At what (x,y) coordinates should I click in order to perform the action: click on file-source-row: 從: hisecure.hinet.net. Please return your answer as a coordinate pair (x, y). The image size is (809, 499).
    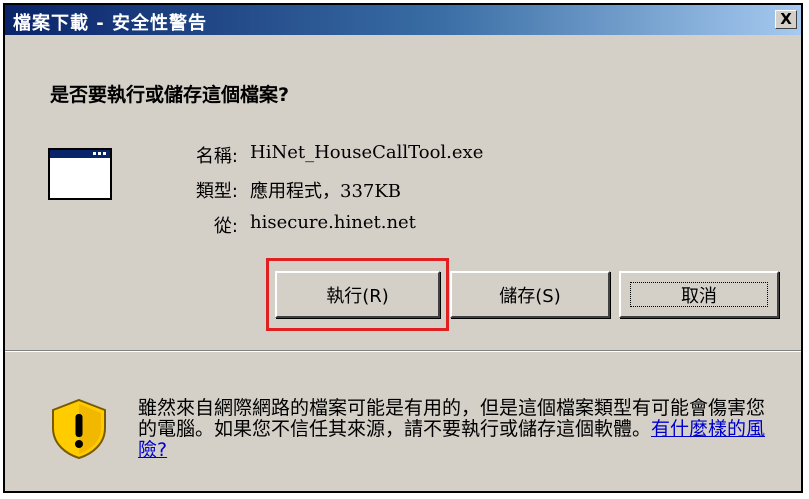
    Looking at the image, I should click on (290, 225).